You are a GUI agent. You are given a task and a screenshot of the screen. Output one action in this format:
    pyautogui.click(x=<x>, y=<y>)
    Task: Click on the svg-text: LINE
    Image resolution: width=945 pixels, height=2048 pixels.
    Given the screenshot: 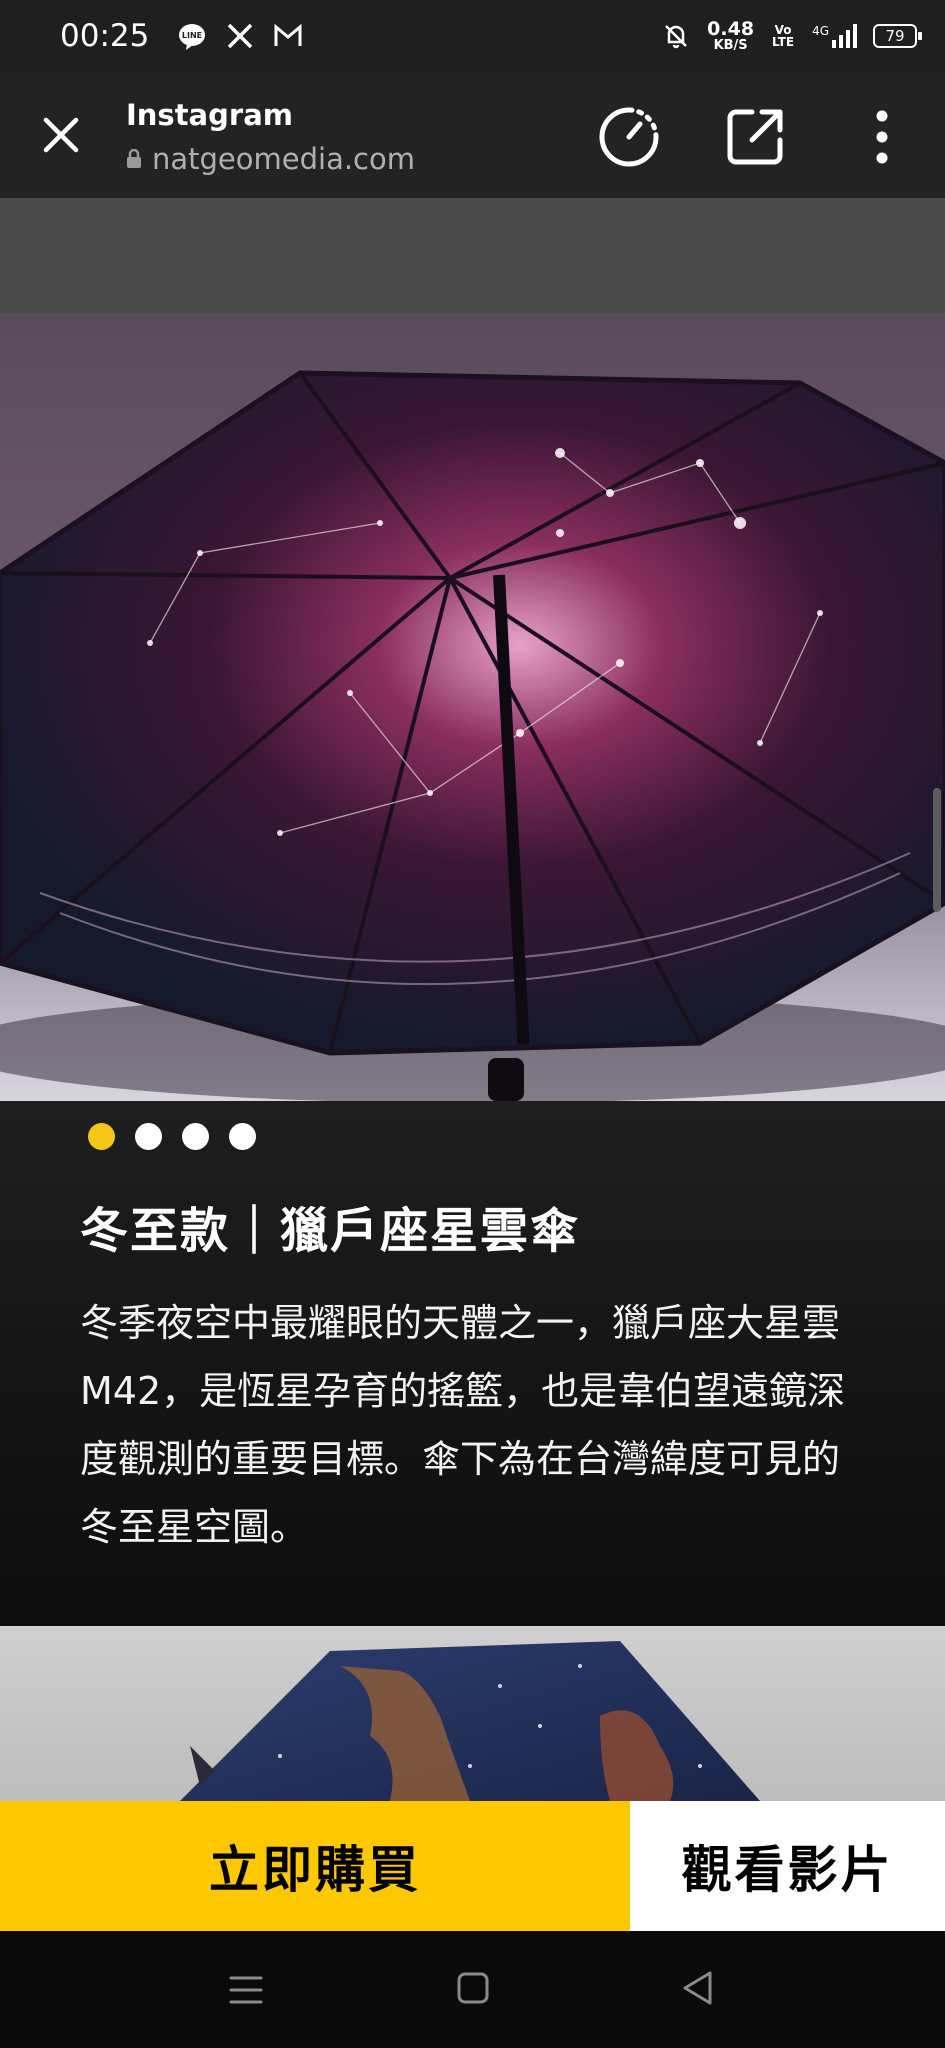 What is the action you would take?
    pyautogui.click(x=192, y=35)
    